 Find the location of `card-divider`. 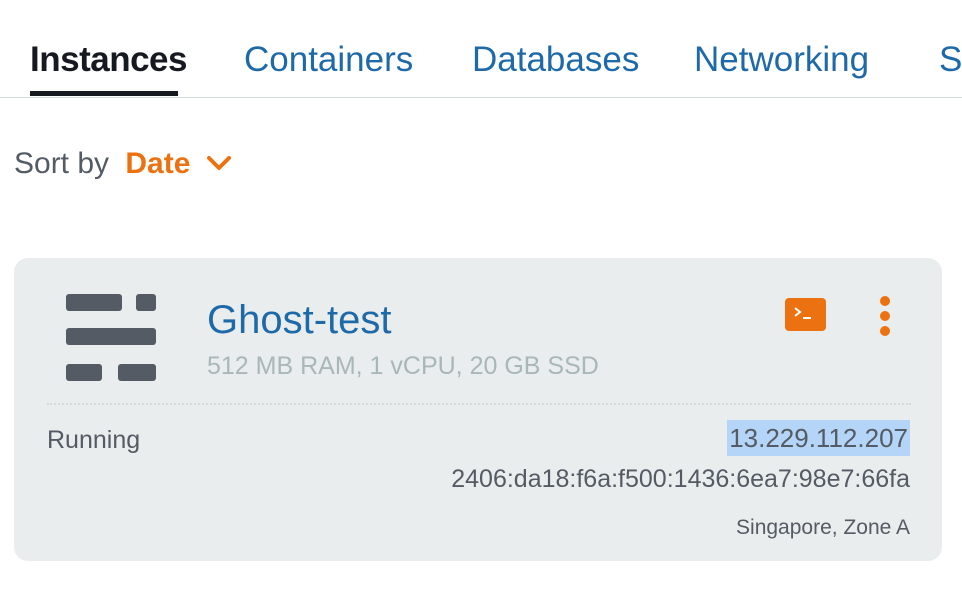

card-divider is located at coordinates (479, 404).